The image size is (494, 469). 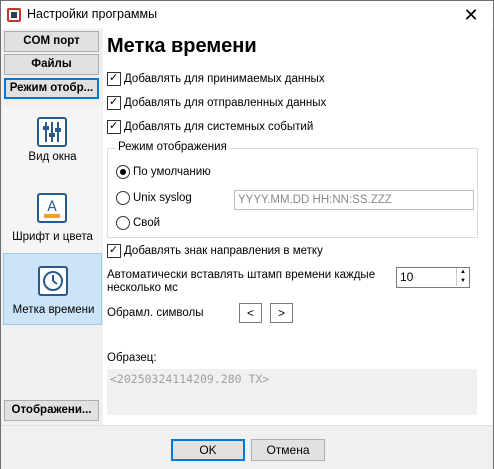 What do you see at coordinates (172, 147) in the screenshot?
I see `group-title: Режим отображения` at bounding box center [172, 147].